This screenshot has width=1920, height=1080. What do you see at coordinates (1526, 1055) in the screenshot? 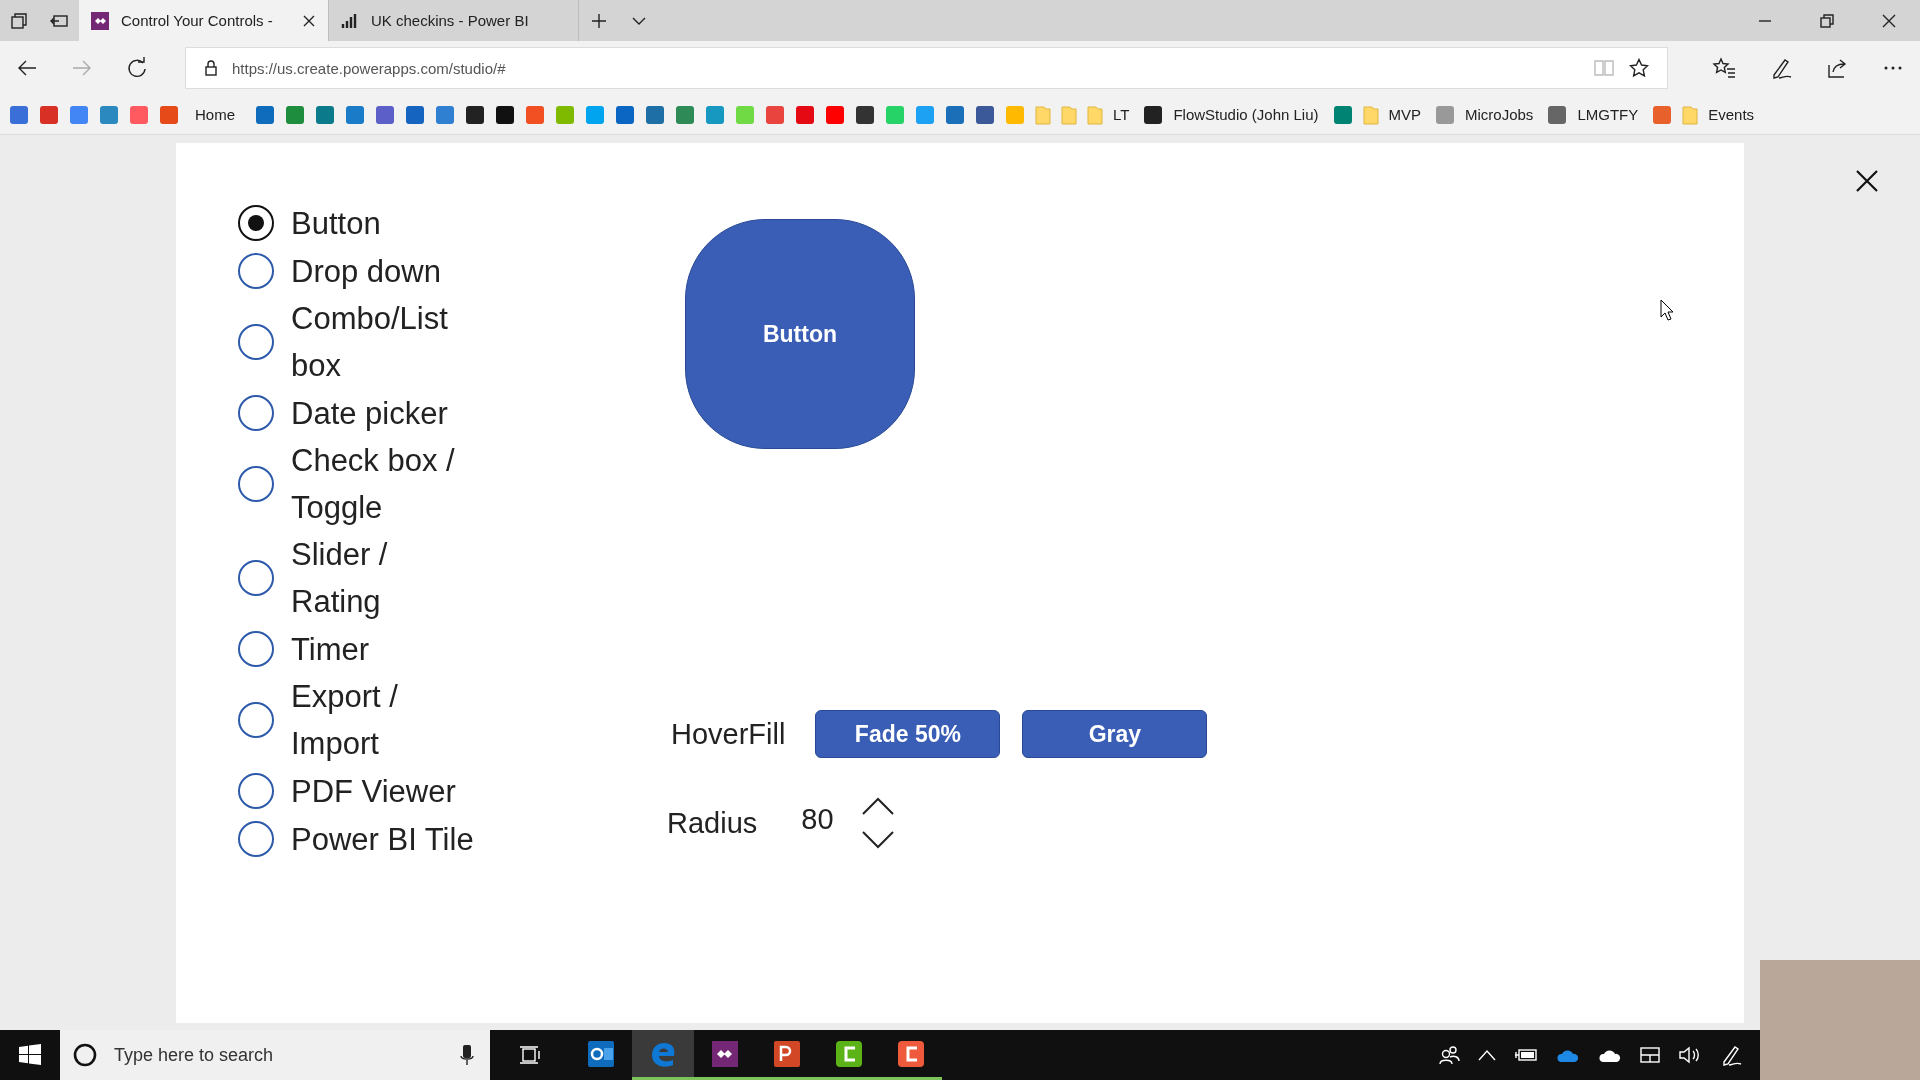
I see `battery-icon` at bounding box center [1526, 1055].